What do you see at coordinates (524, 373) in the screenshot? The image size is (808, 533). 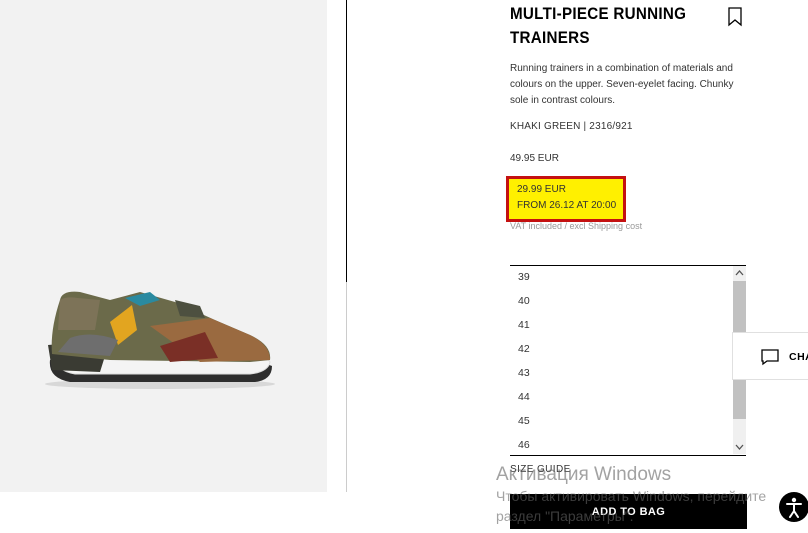 I see `size-option: 43` at bounding box center [524, 373].